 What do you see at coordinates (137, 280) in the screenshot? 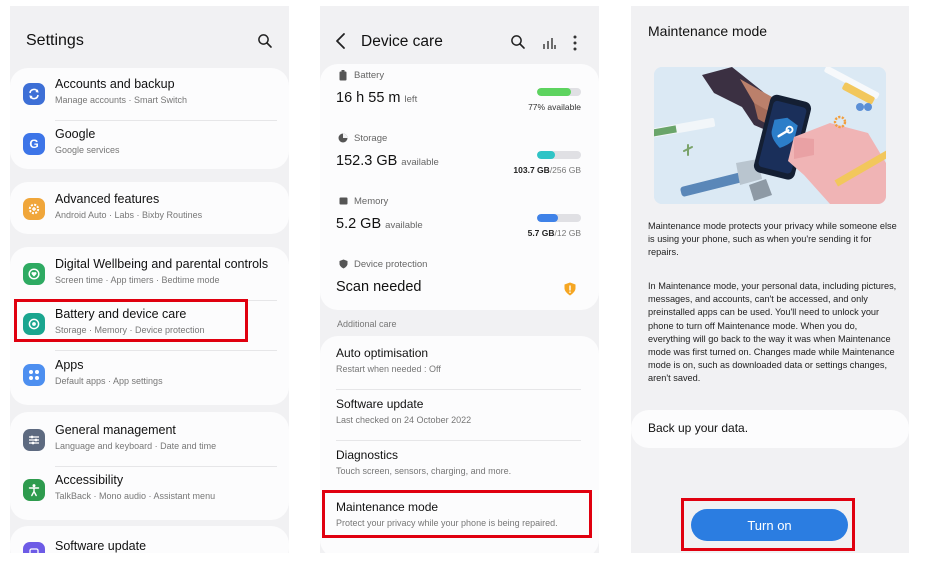
I see `item-subtitle: Screen time · App timers · Bedtime mode` at bounding box center [137, 280].